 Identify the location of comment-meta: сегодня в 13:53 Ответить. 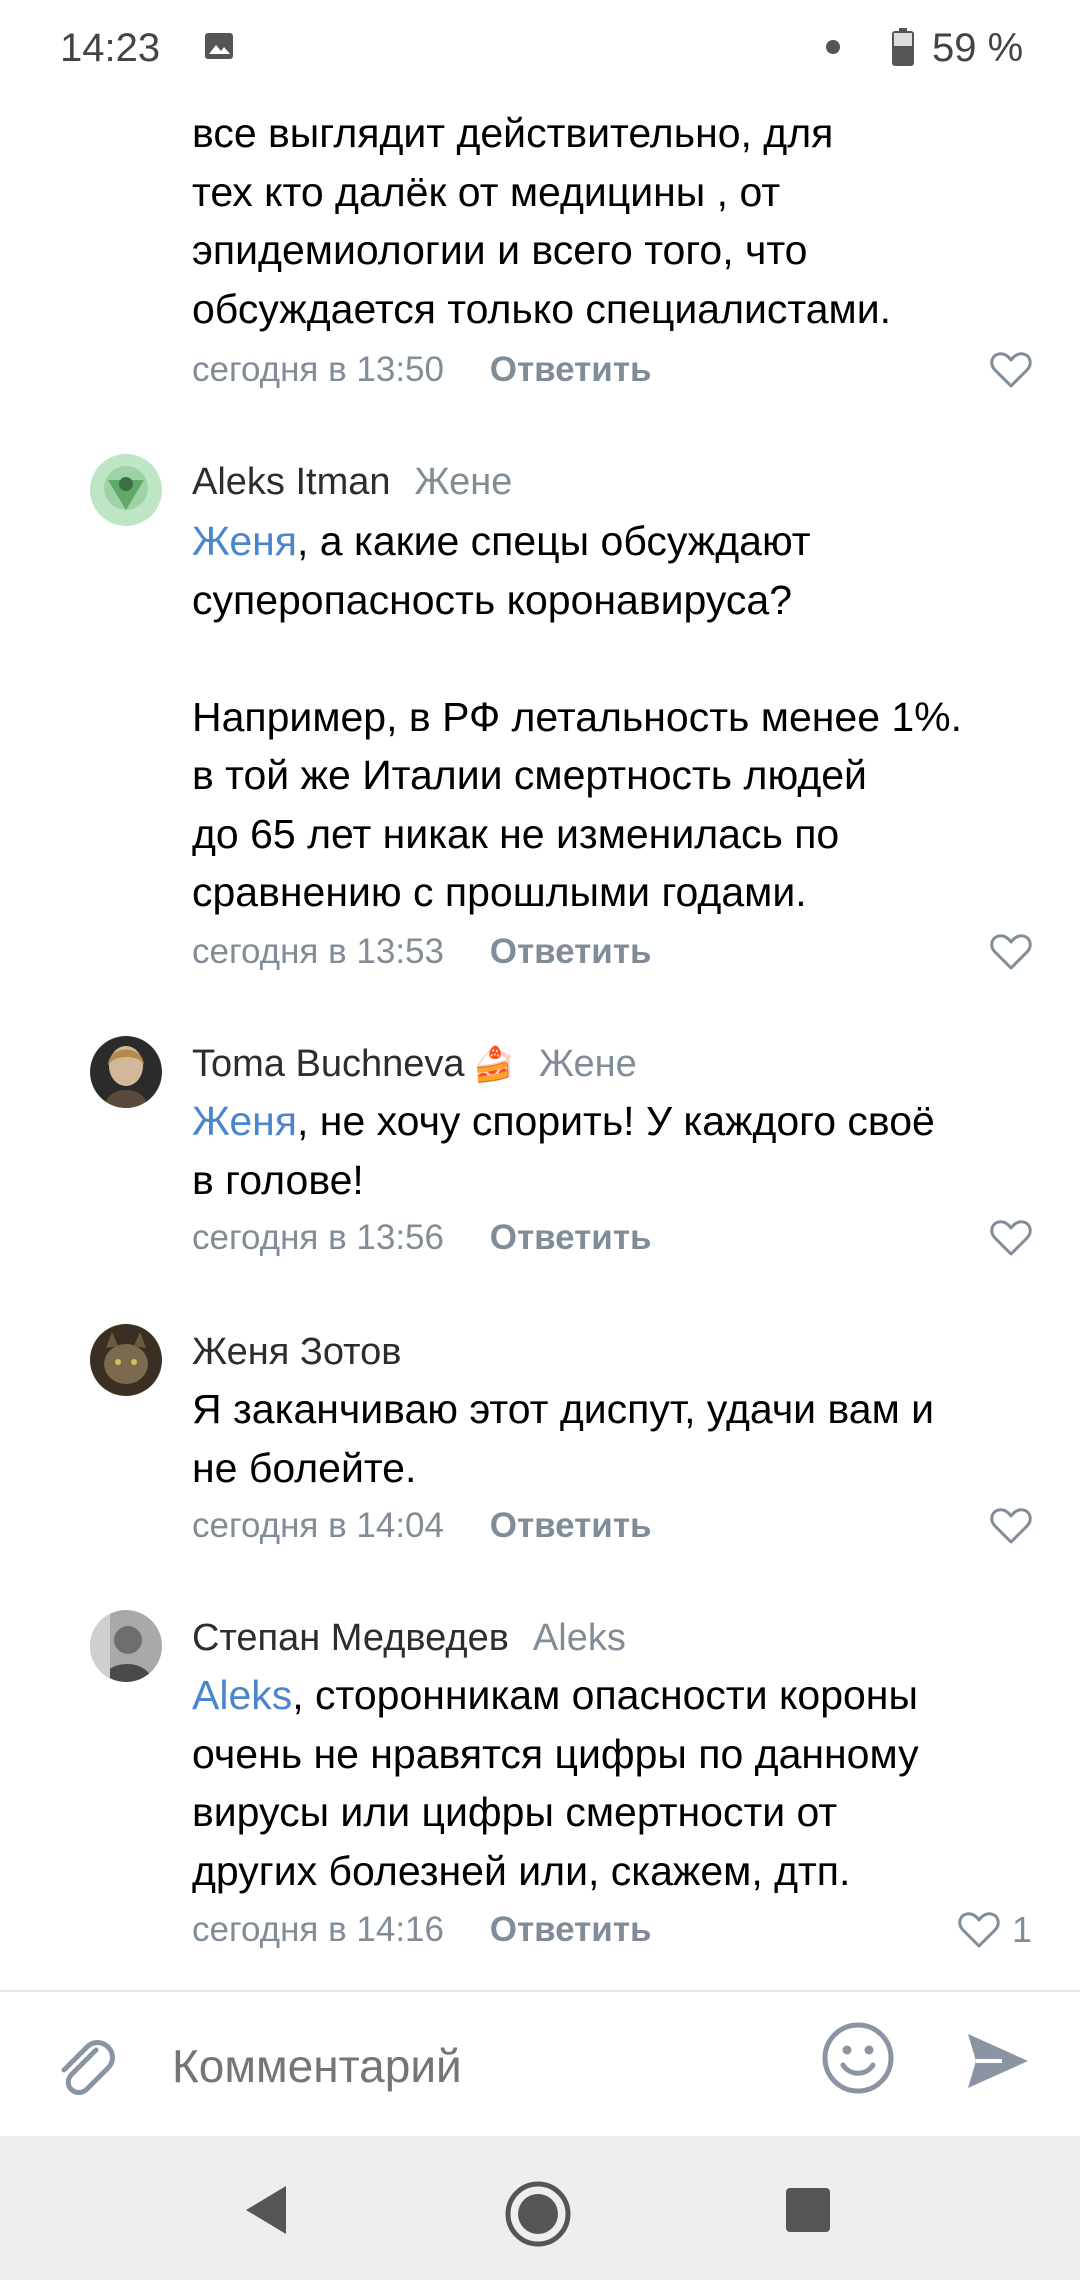
(612, 952).